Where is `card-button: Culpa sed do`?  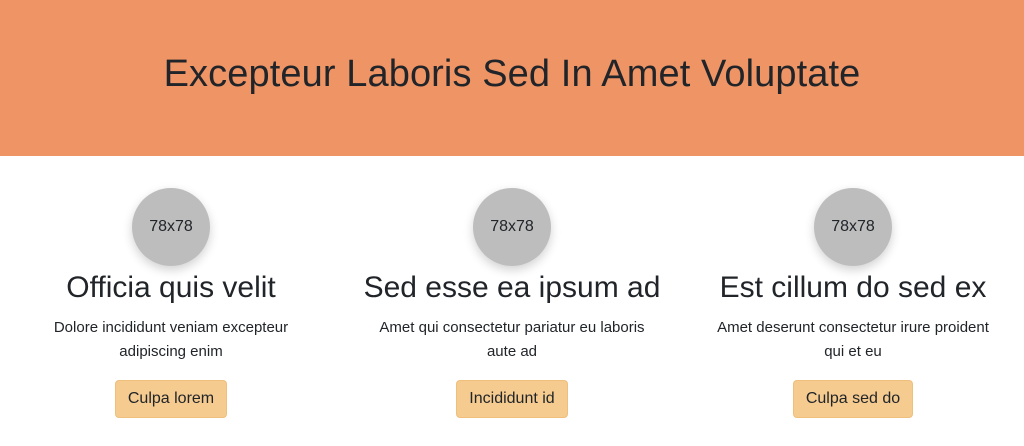 card-button: Culpa sed do is located at coordinates (853, 399).